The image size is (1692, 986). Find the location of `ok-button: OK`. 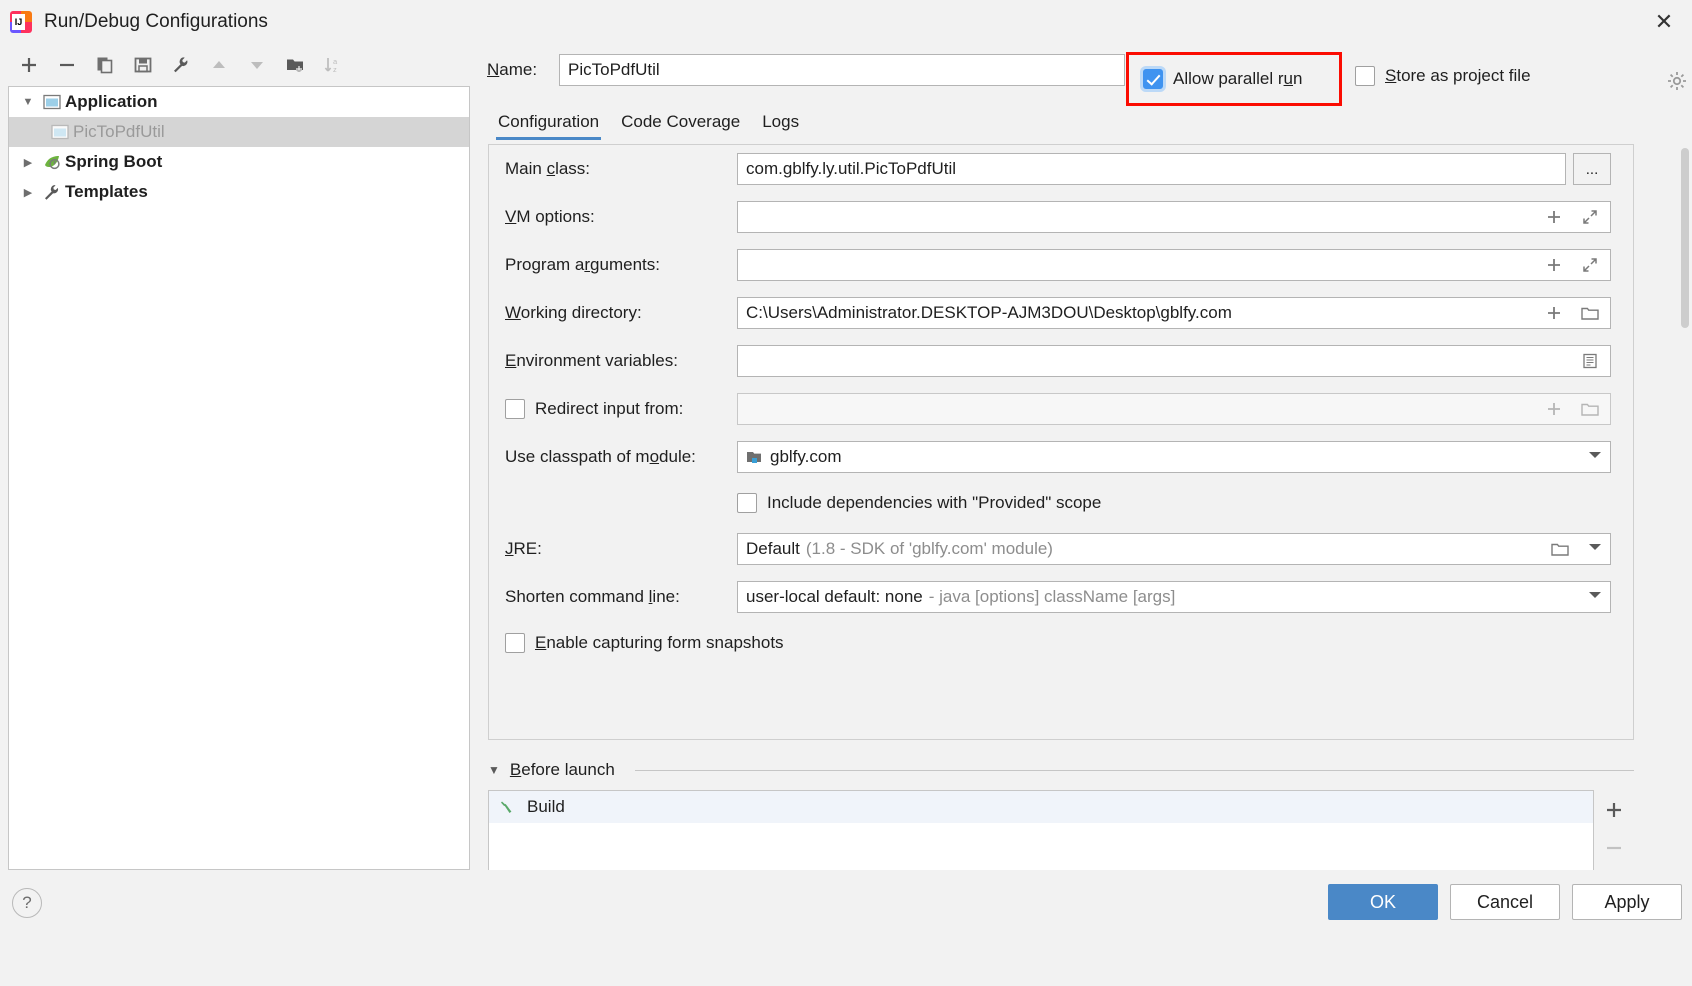

ok-button: OK is located at coordinates (1383, 902).